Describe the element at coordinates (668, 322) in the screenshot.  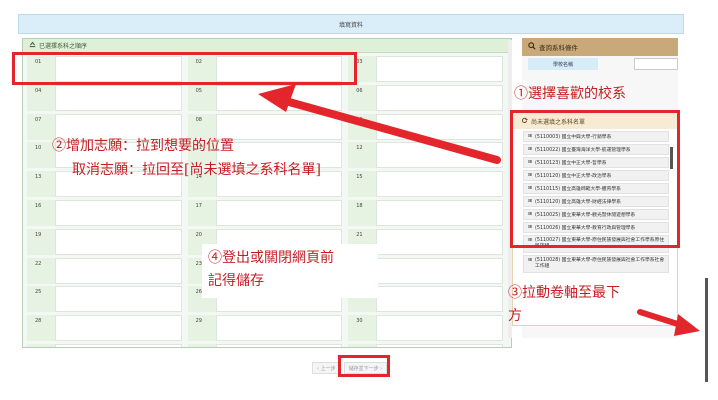
I see `arrow-to-scrollbar` at that location.